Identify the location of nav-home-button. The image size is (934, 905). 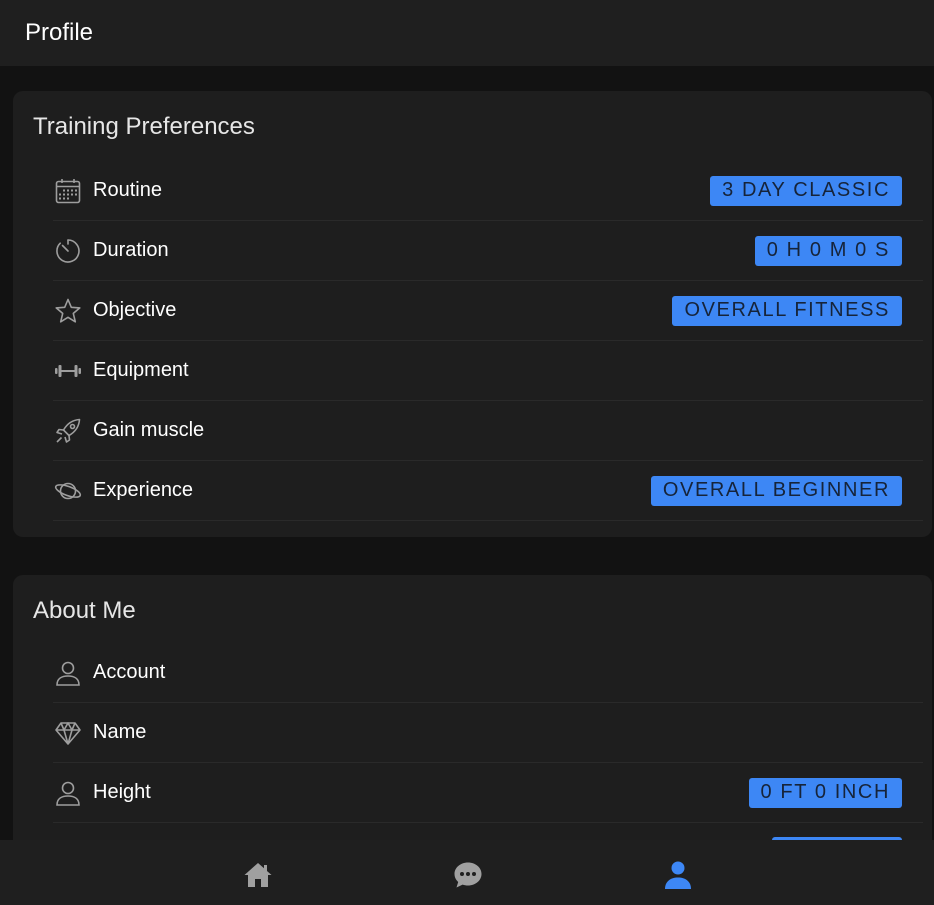
(258, 875).